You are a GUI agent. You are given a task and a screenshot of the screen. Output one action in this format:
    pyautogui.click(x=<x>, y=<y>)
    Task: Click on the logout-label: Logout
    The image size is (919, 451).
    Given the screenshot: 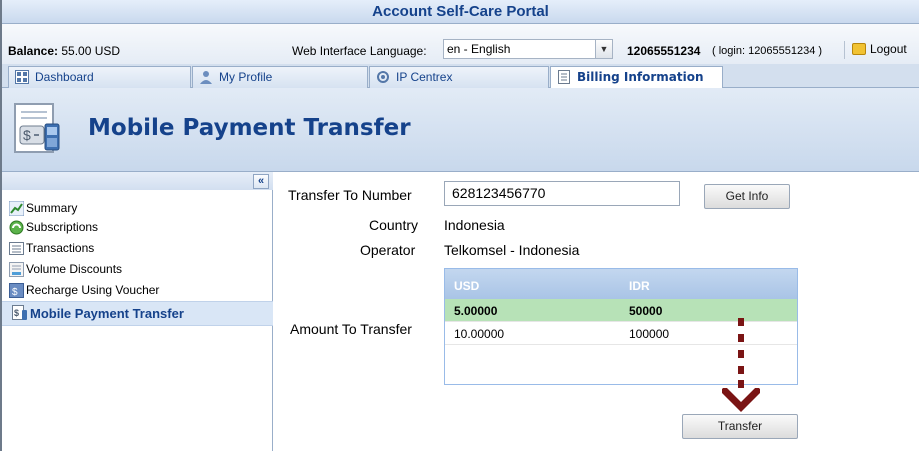 What is the action you would take?
    pyautogui.click(x=888, y=49)
    